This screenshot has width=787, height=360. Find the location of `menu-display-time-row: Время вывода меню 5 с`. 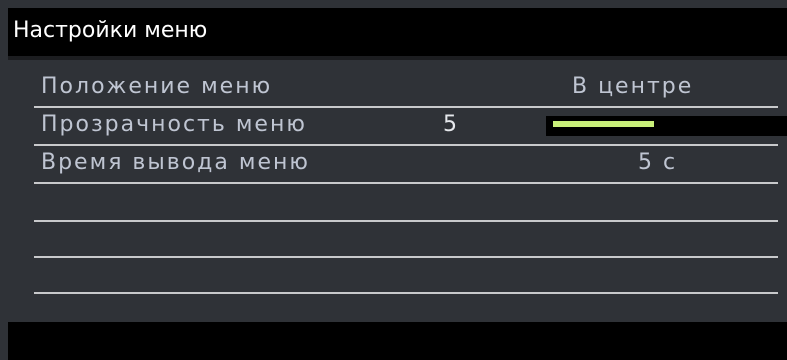

menu-display-time-row: Время вывода меню 5 с is located at coordinates (406, 165).